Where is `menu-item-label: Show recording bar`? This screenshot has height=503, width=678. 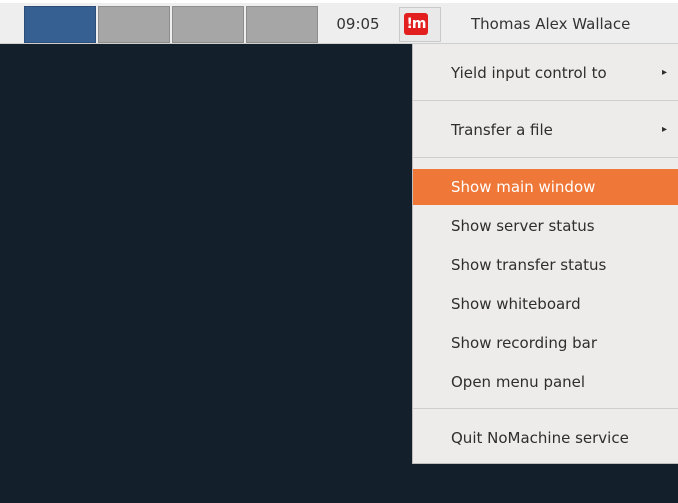
menu-item-label: Show recording bar is located at coordinates (524, 343).